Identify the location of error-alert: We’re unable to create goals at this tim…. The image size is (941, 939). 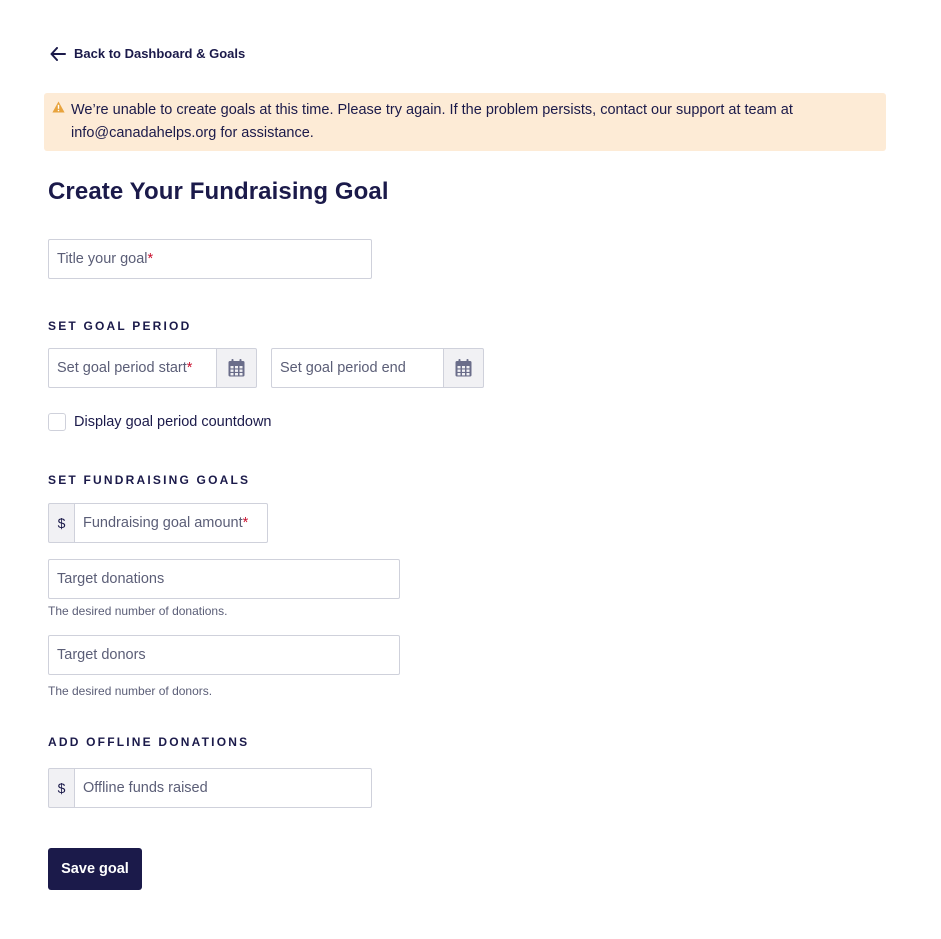
(465, 122).